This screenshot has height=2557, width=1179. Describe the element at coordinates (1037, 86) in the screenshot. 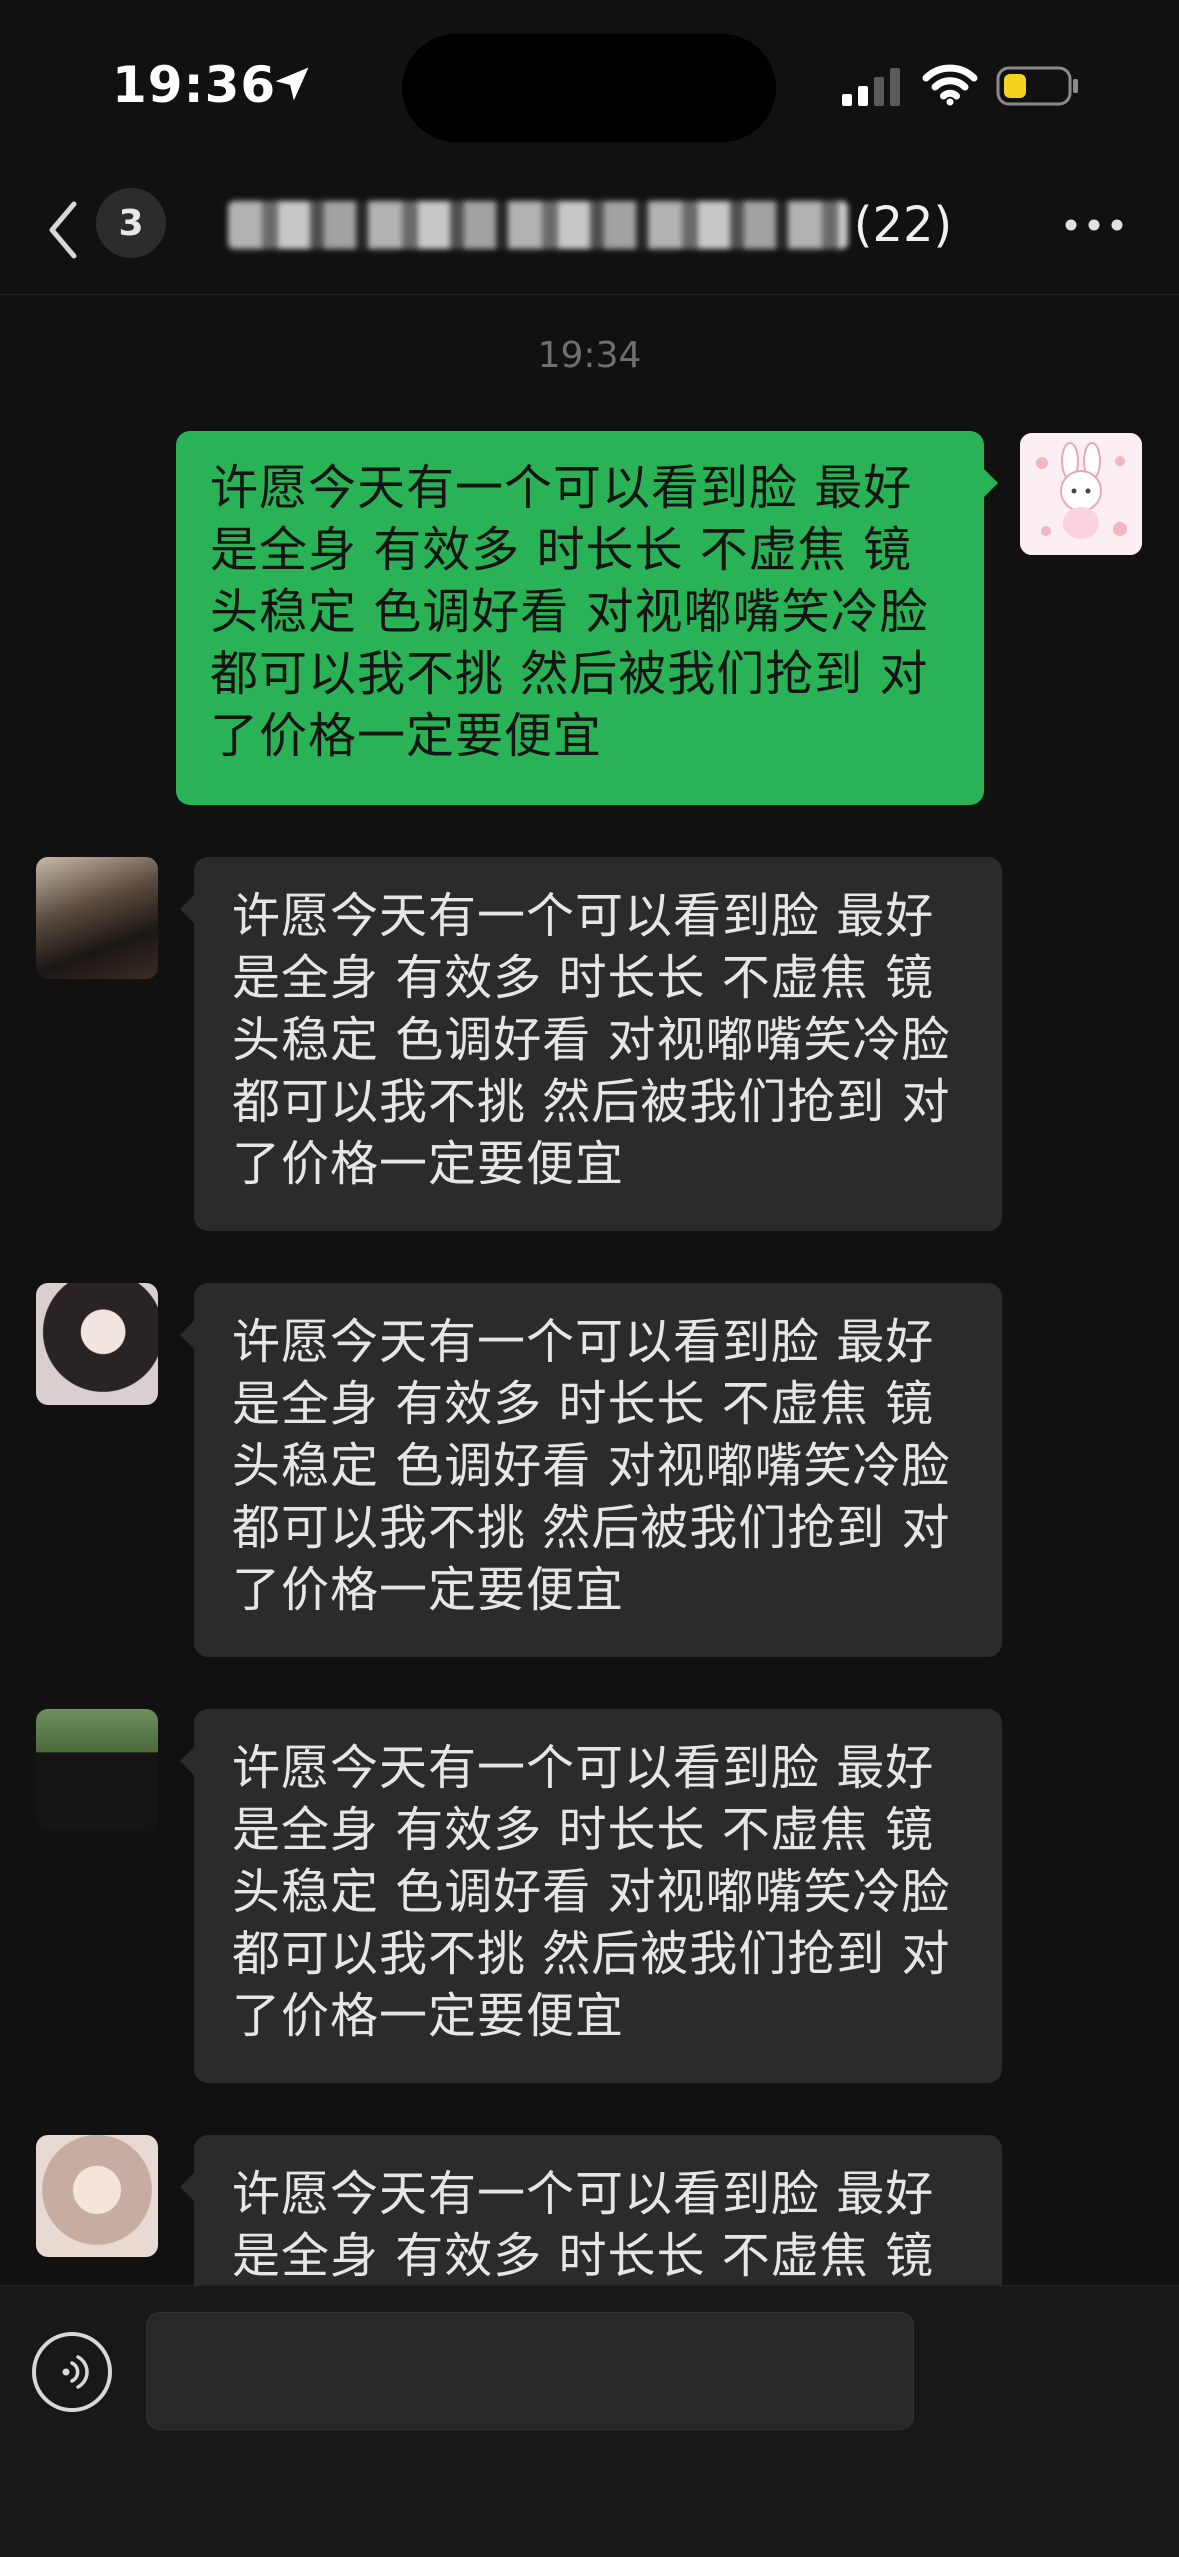

I see `battery-icon` at that location.